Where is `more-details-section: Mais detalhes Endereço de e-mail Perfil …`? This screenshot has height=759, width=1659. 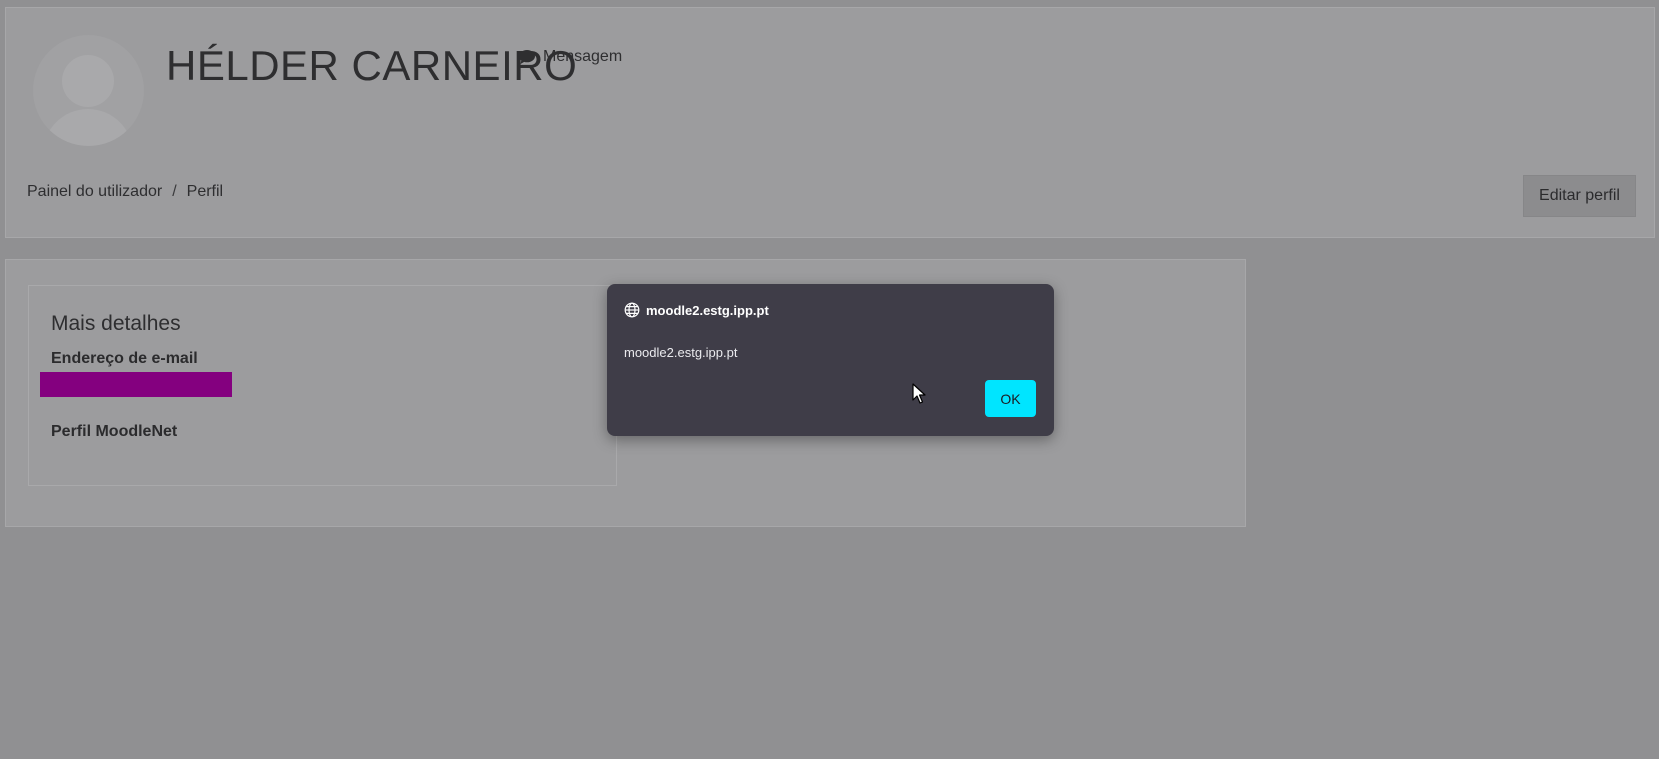
more-details-section: Mais detalhes Endereço de e-mail Perfil … is located at coordinates (322, 385).